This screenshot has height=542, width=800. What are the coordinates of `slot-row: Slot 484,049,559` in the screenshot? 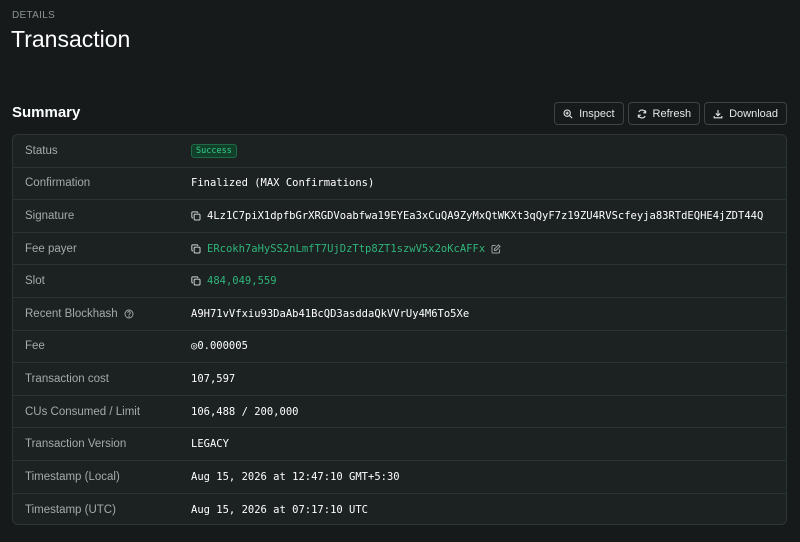 It's located at (399, 281).